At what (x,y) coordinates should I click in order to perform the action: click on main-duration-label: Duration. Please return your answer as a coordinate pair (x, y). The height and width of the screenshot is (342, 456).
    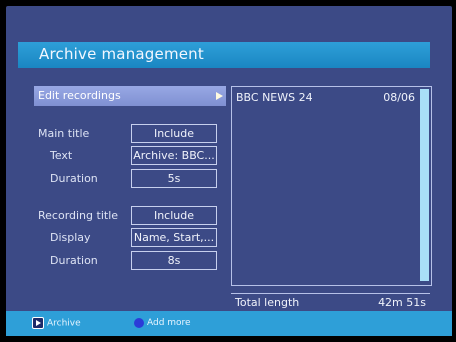
    Looking at the image, I should click on (74, 178).